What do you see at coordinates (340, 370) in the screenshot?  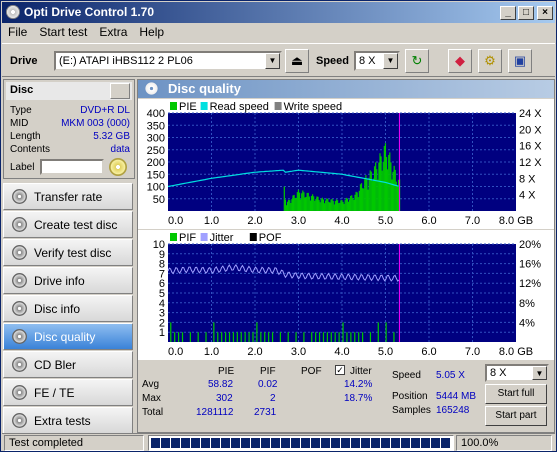 I see `jitter-checkbox: ✓` at bounding box center [340, 370].